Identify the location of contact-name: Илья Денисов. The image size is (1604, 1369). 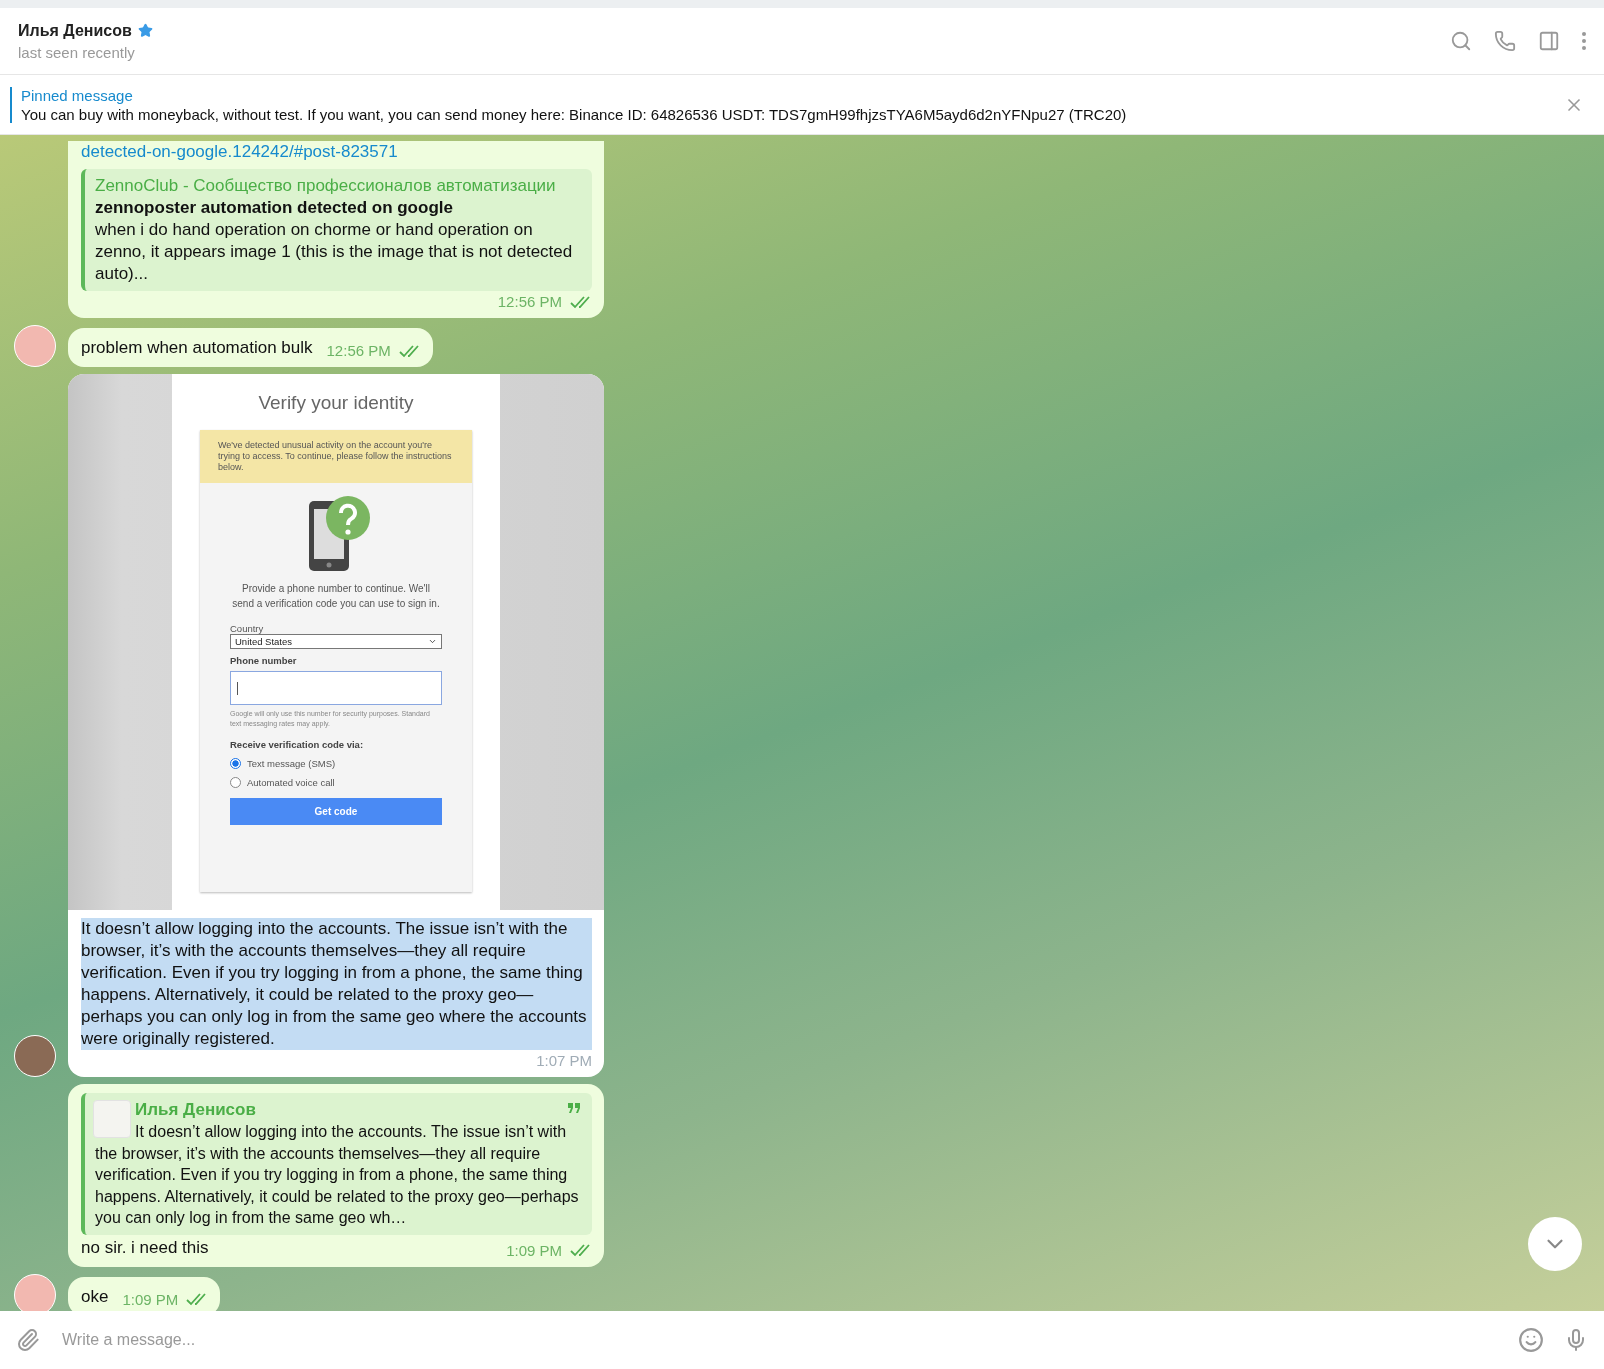
(75, 30).